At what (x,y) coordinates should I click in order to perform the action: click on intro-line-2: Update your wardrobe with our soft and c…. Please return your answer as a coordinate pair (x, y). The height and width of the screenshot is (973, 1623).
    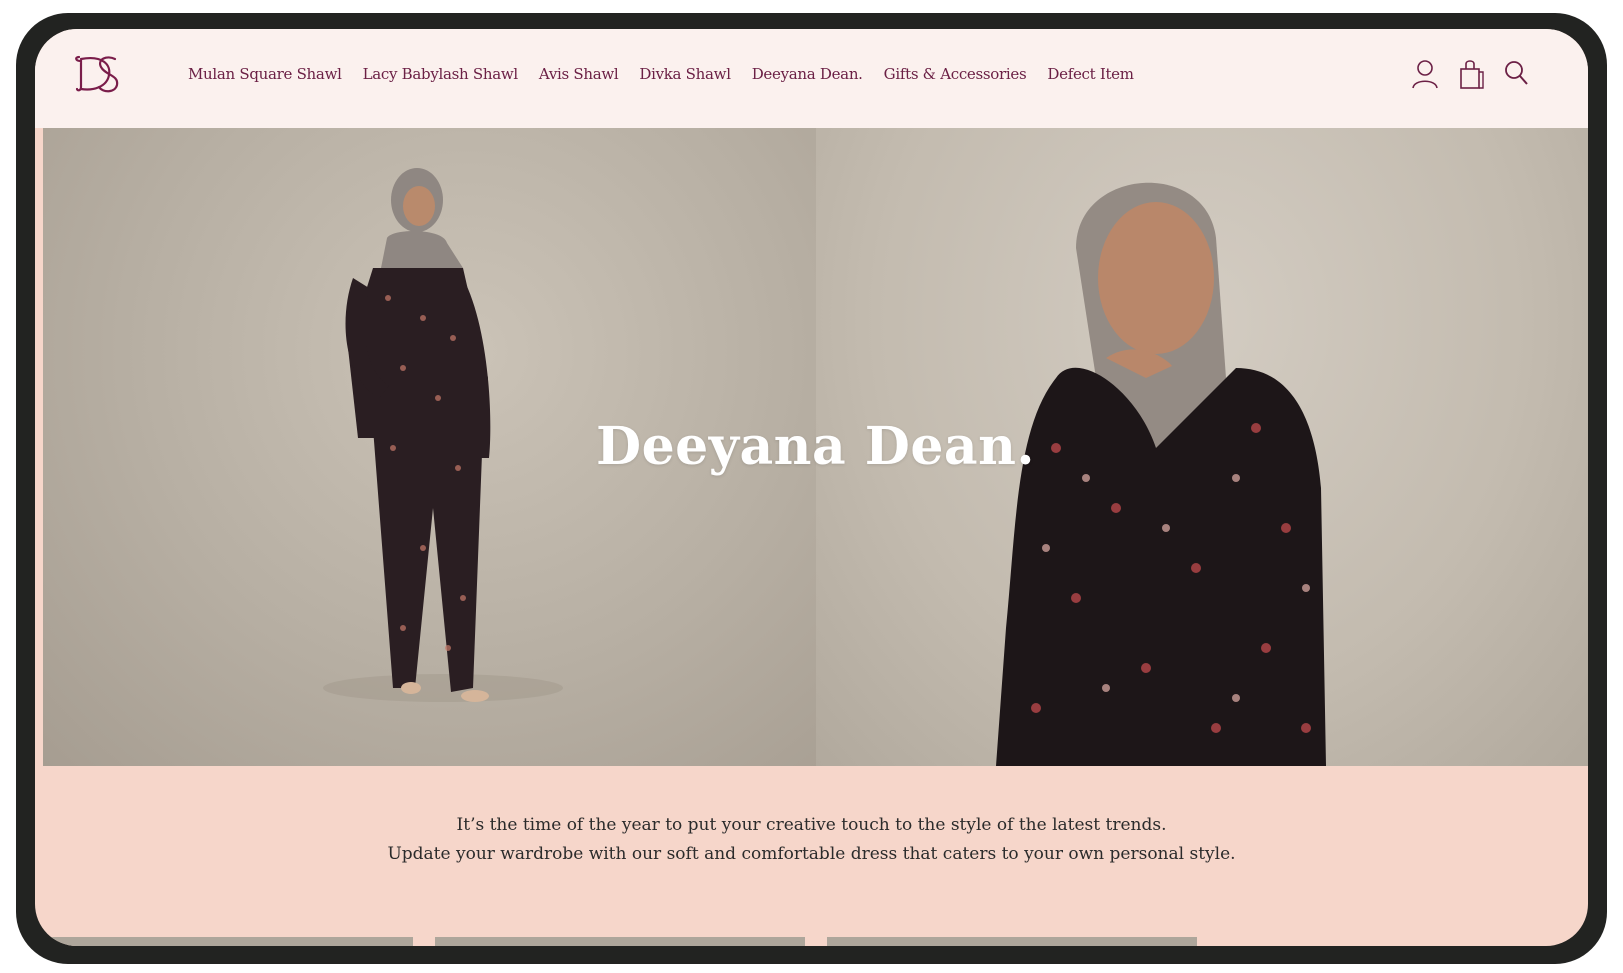
    Looking at the image, I should click on (811, 854).